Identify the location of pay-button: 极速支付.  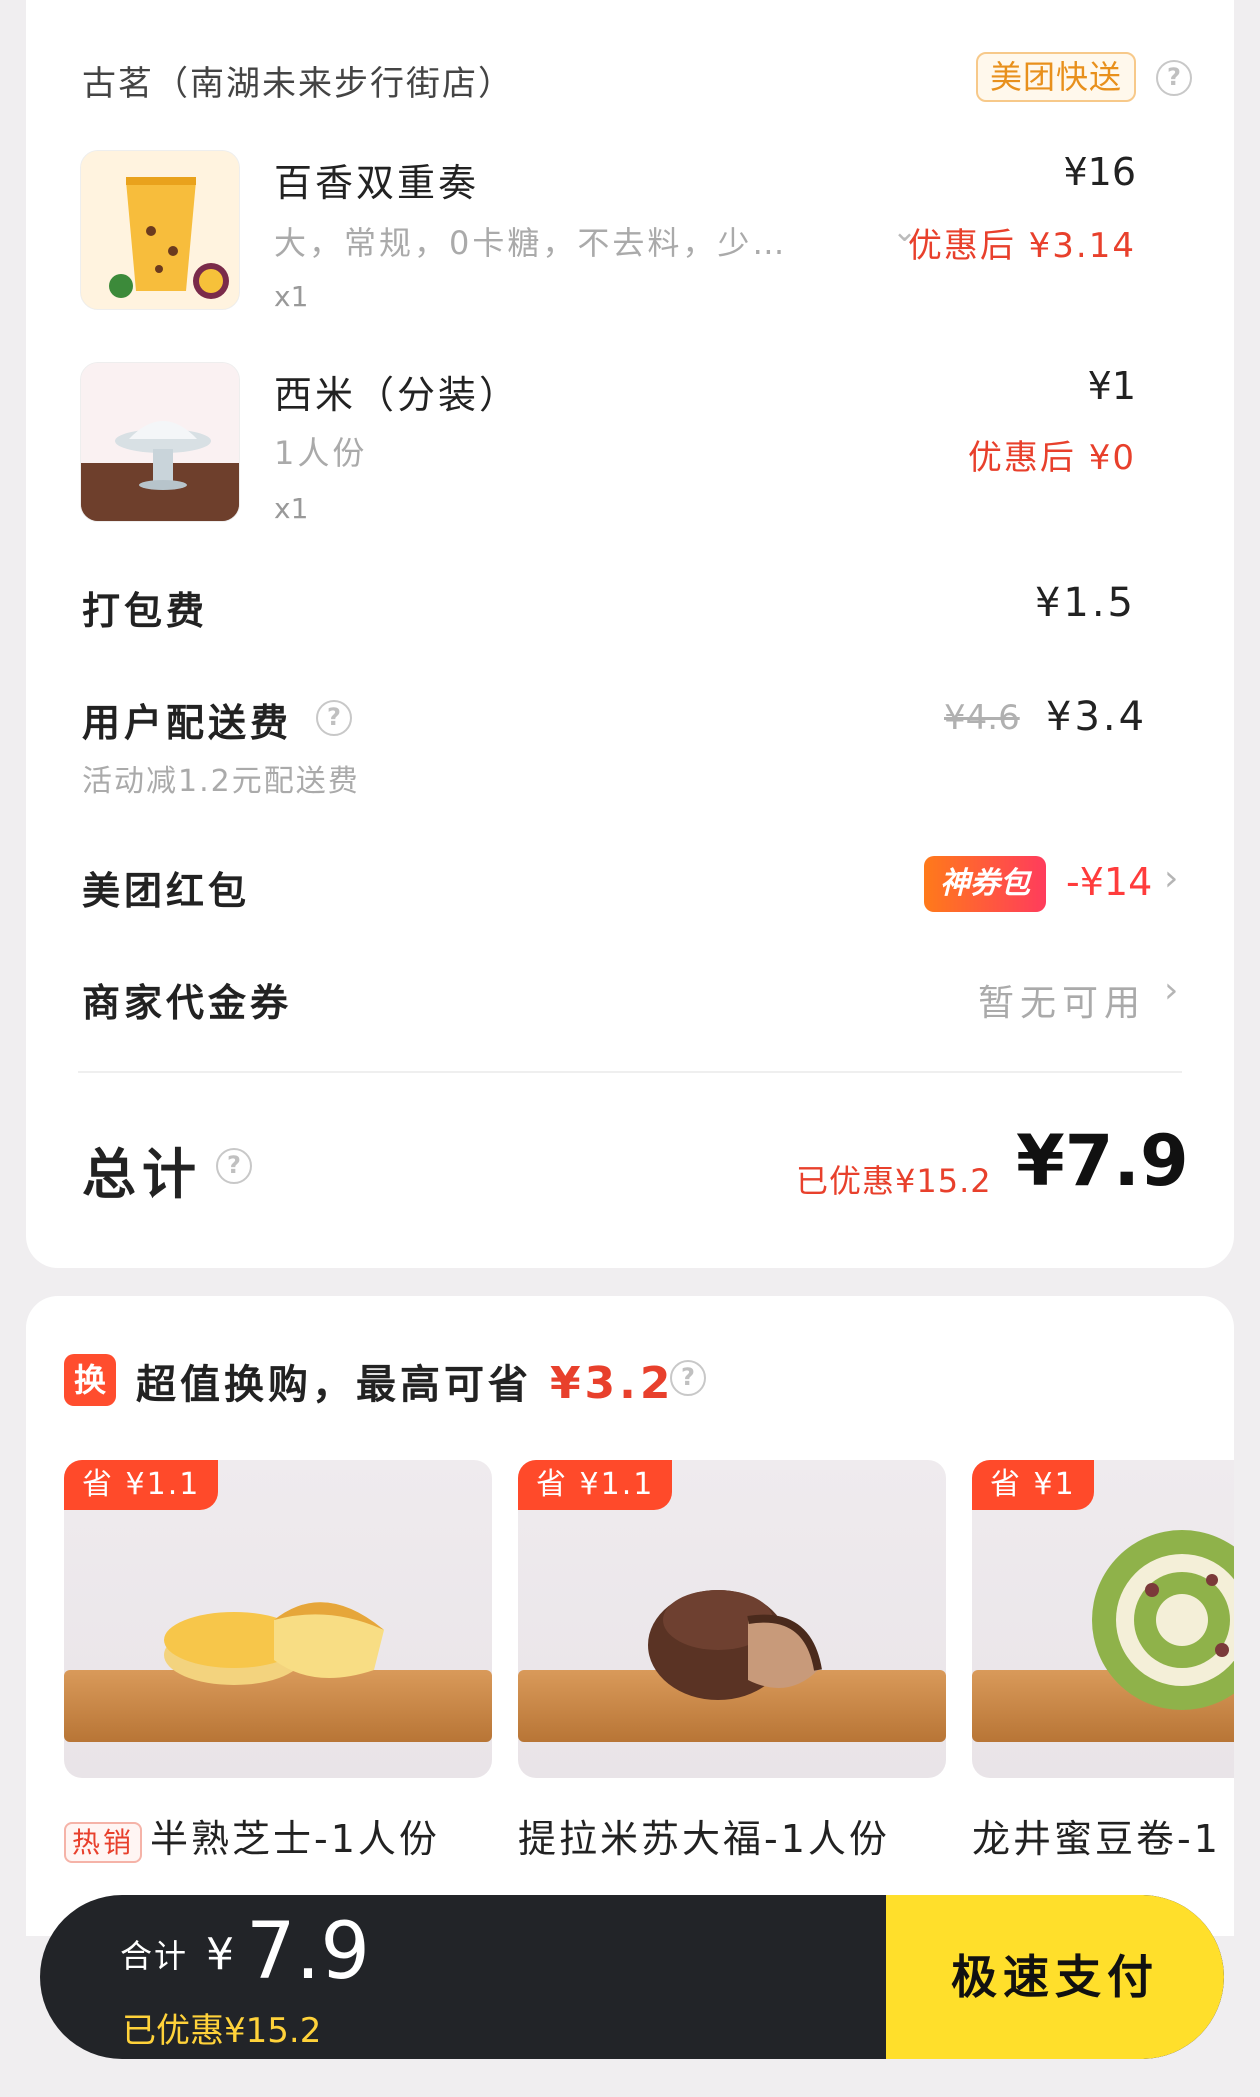
(1055, 1977).